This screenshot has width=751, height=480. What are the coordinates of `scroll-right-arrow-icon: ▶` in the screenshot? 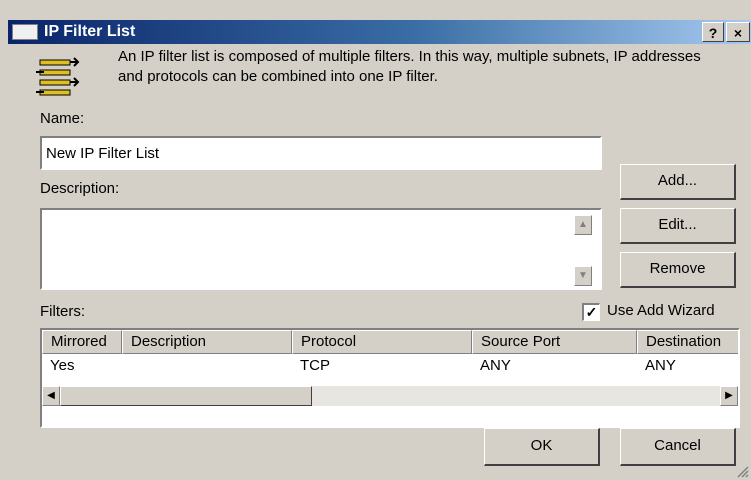 It's located at (729, 396).